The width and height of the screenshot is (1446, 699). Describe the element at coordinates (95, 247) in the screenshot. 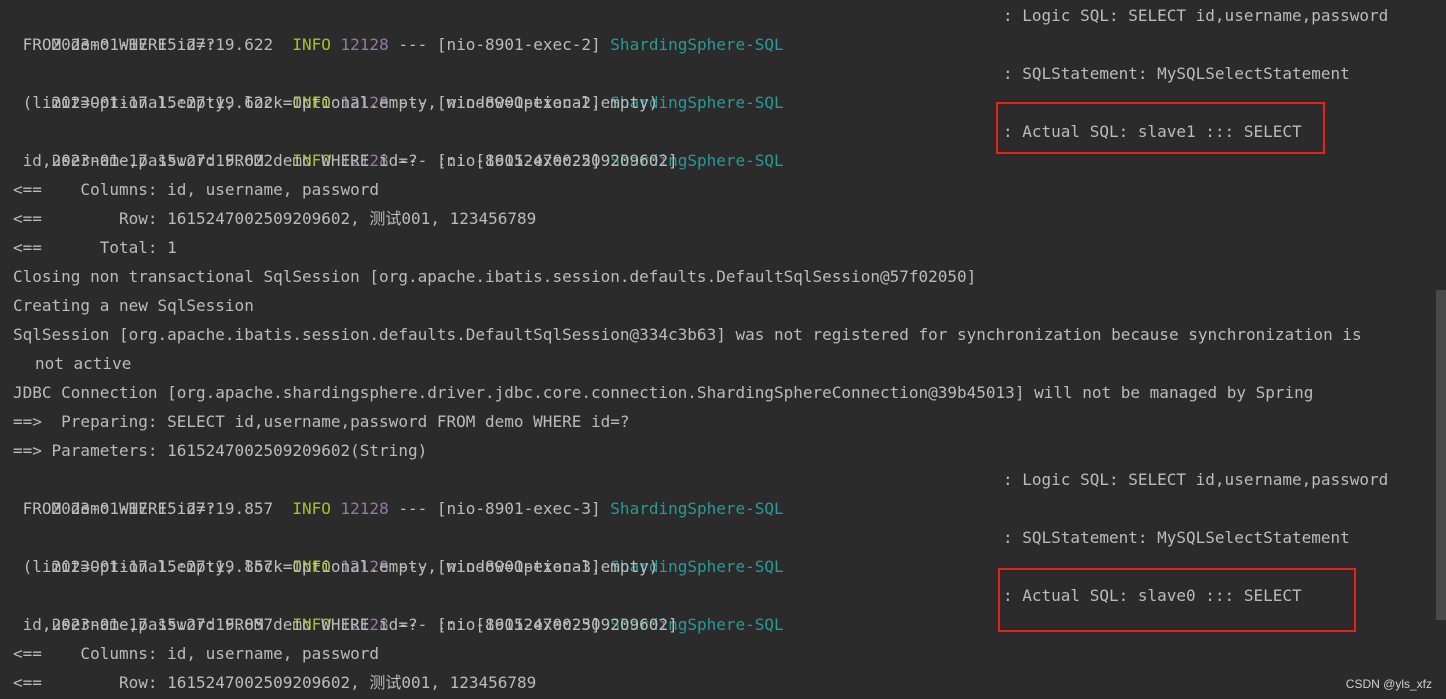

I see `log-line-total: <== Total: 1` at that location.